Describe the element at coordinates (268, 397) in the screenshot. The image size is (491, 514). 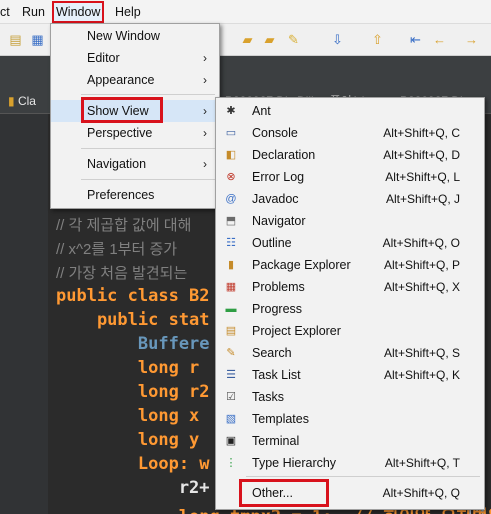
I see `menu-item-label: Tasks` at that location.